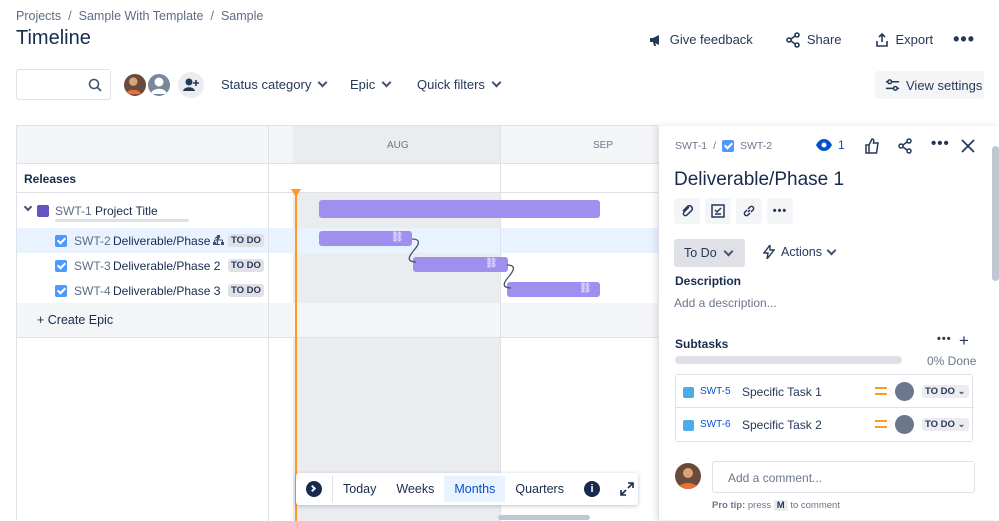  I want to click on view-settings-button: View settings, so click(929, 85).